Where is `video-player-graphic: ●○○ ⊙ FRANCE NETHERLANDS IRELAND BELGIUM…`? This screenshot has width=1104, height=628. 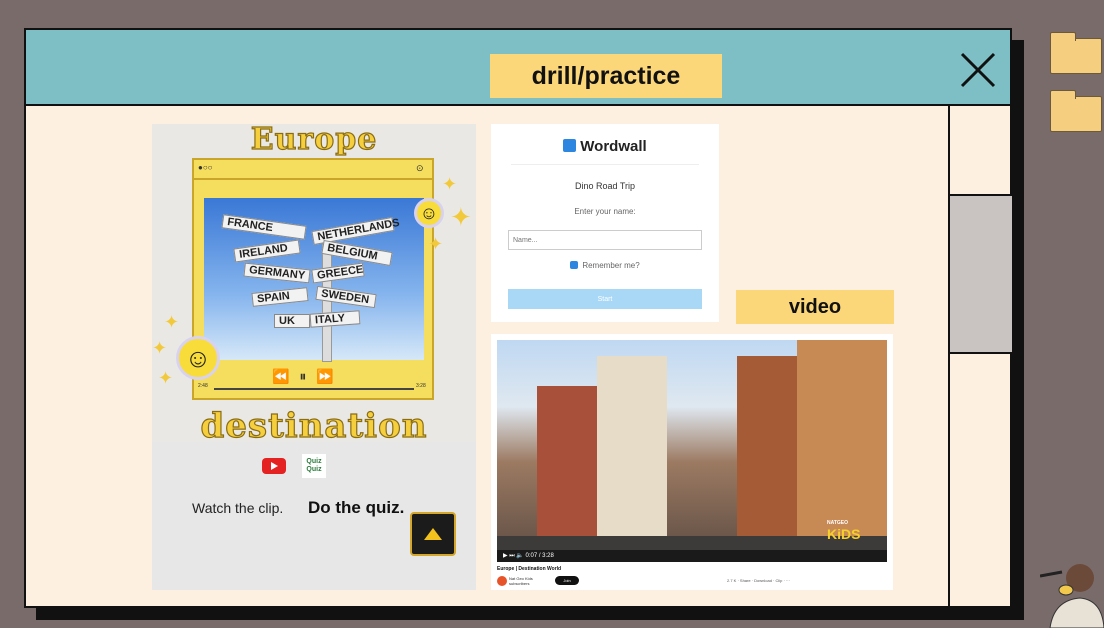 video-player-graphic: ●○○ ⊙ FRANCE NETHERLANDS IRELAND BELGIUM… is located at coordinates (313, 279).